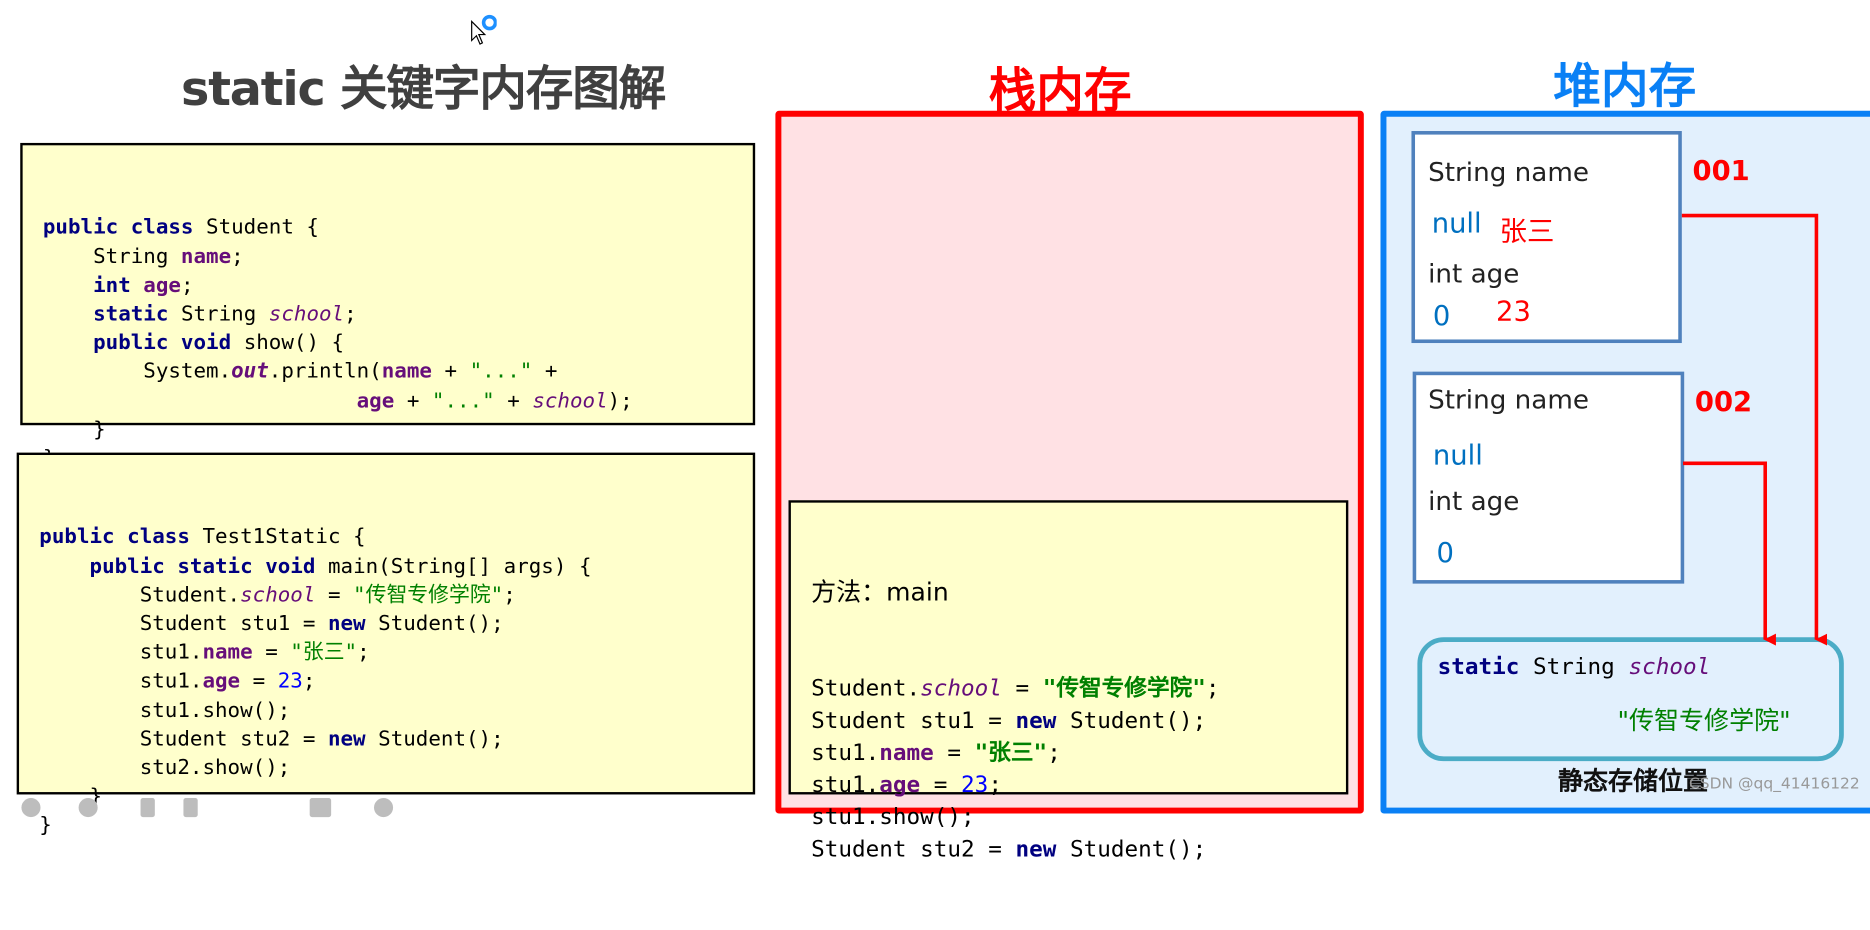  Describe the element at coordinates (1131, 849) in the screenshot. I see `code-token: Student();` at that location.